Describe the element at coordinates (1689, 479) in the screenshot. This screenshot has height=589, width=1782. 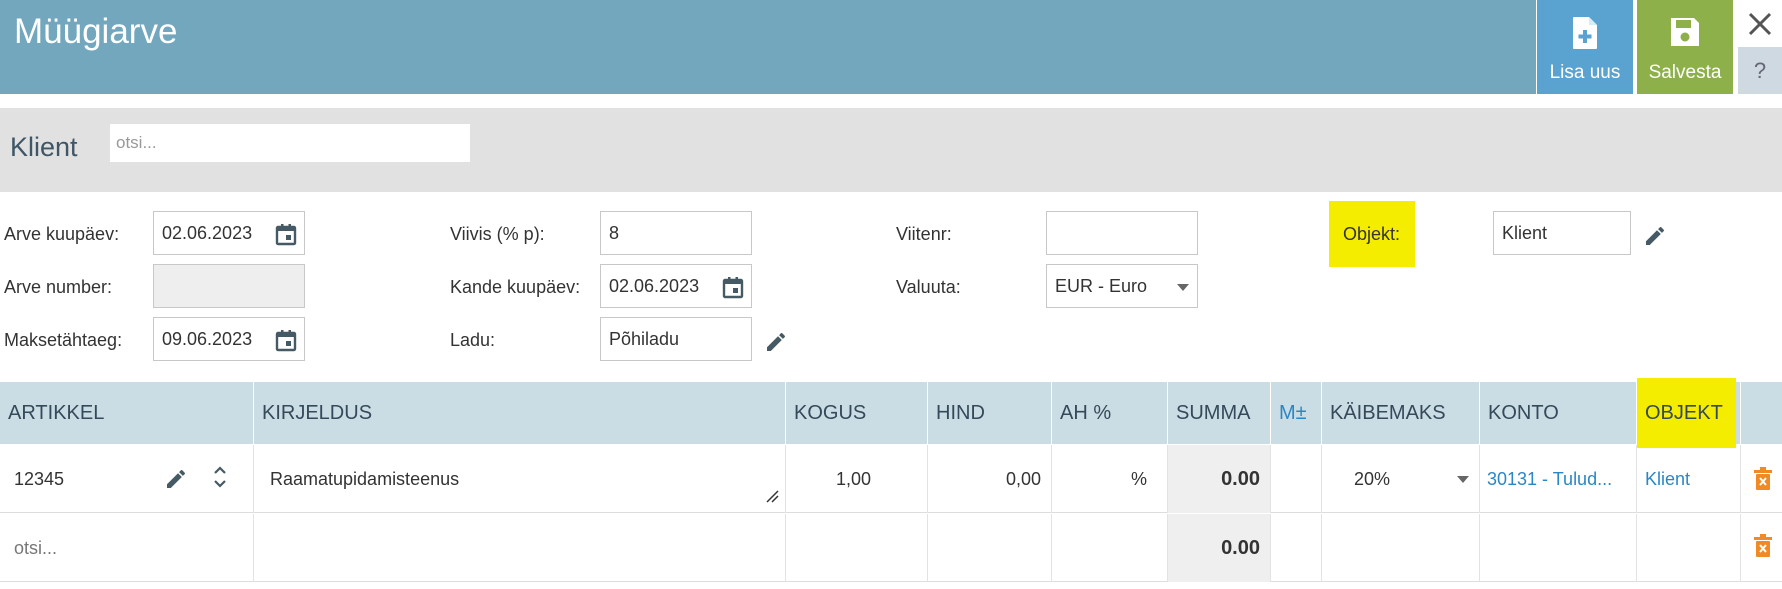
I see `objekt-link: Klient` at that location.